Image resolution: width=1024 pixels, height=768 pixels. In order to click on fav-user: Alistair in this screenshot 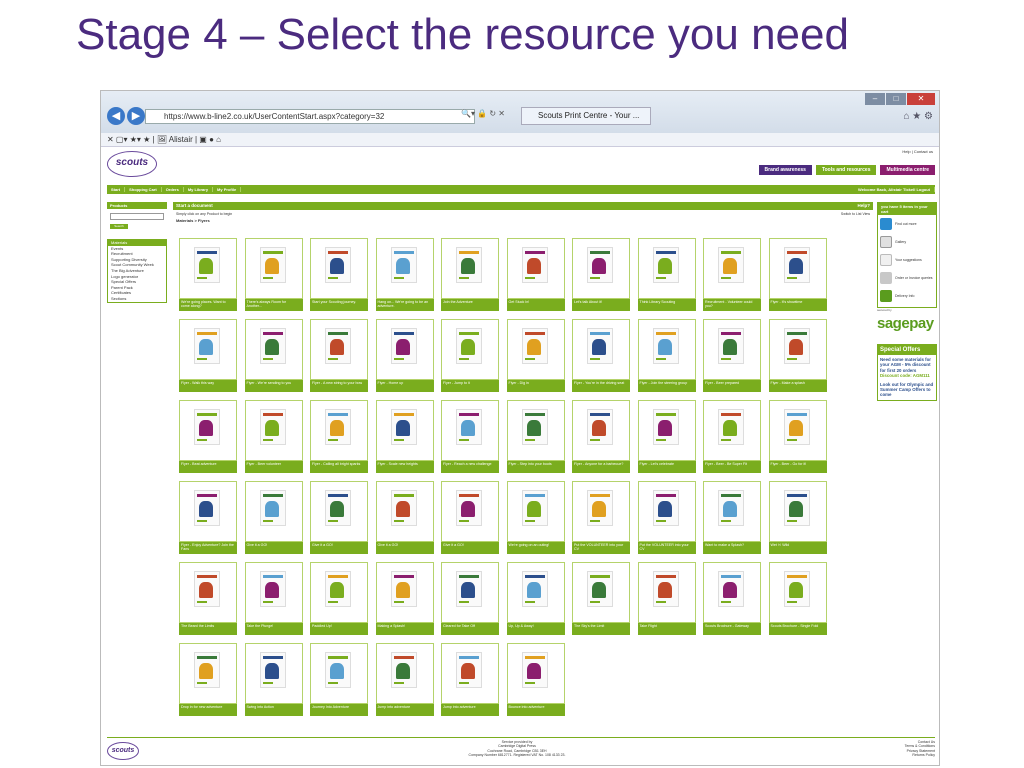, I will do `click(181, 139)`.